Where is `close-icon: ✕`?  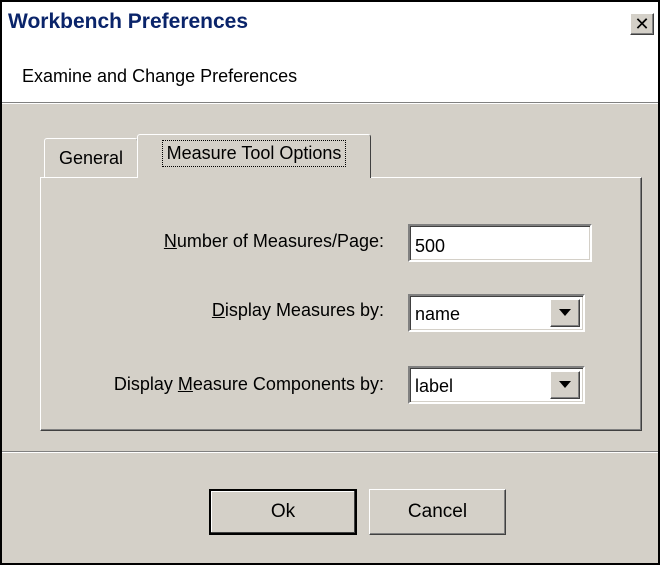 close-icon: ✕ is located at coordinates (642, 24).